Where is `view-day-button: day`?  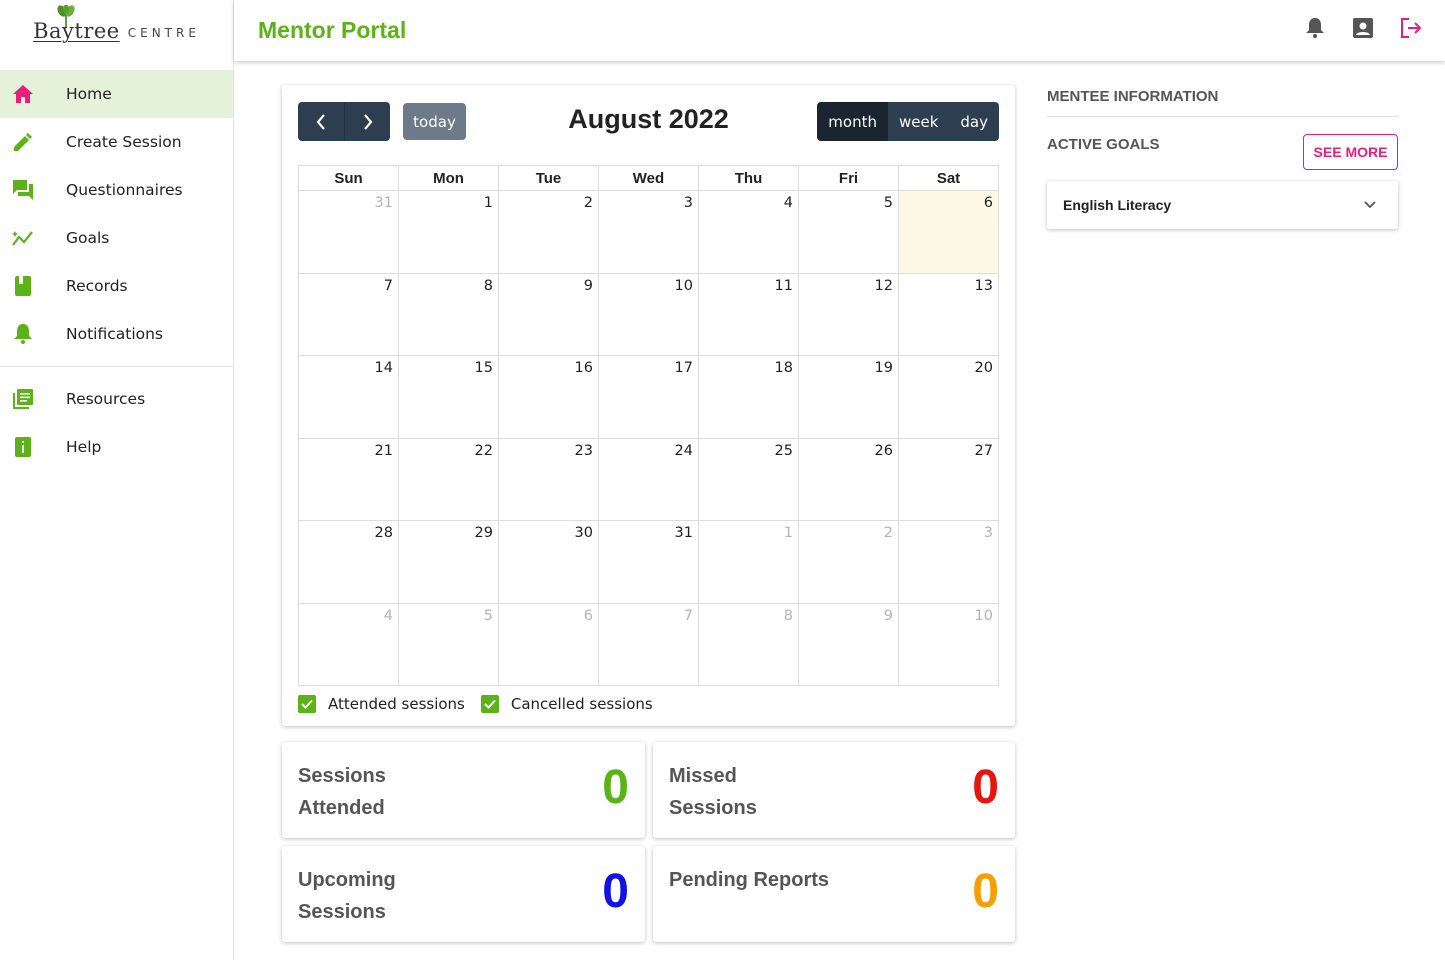 view-day-button: day is located at coordinates (974, 121).